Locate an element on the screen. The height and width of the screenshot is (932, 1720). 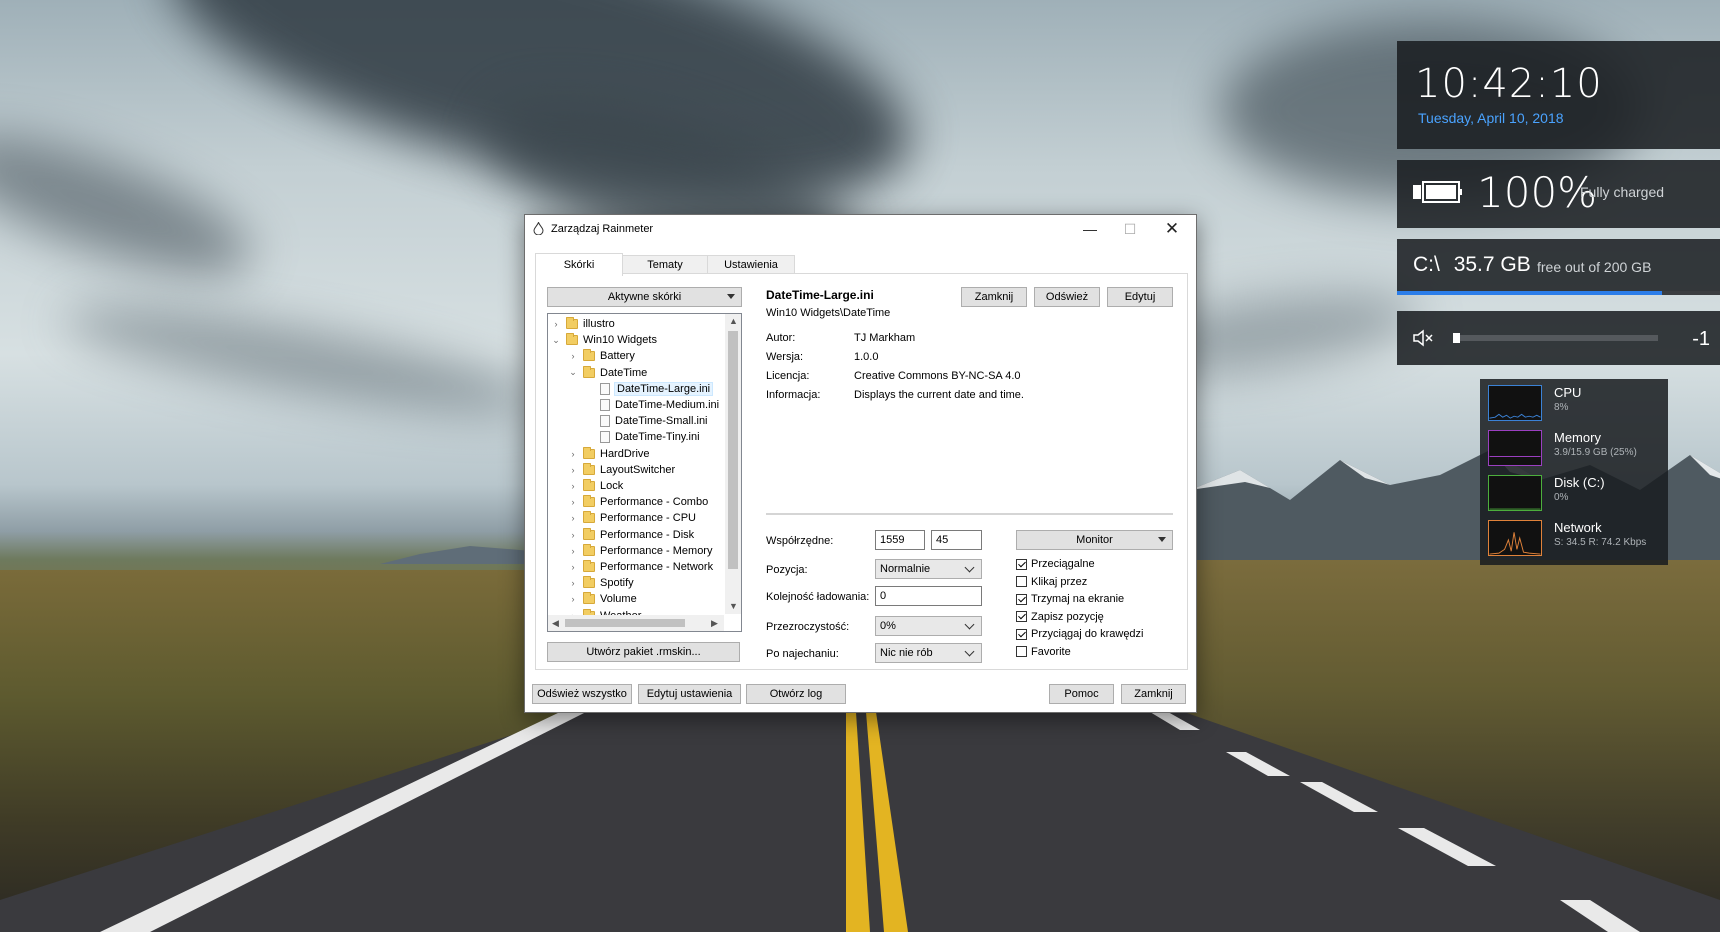
x-coordinate-field: 1559 is located at coordinates (900, 540).